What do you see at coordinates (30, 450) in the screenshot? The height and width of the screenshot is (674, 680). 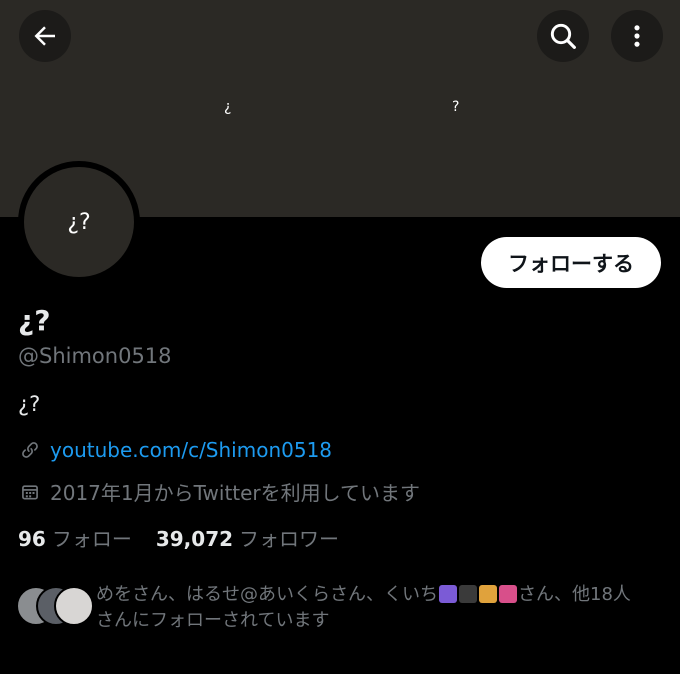 I see `link-icon` at bounding box center [30, 450].